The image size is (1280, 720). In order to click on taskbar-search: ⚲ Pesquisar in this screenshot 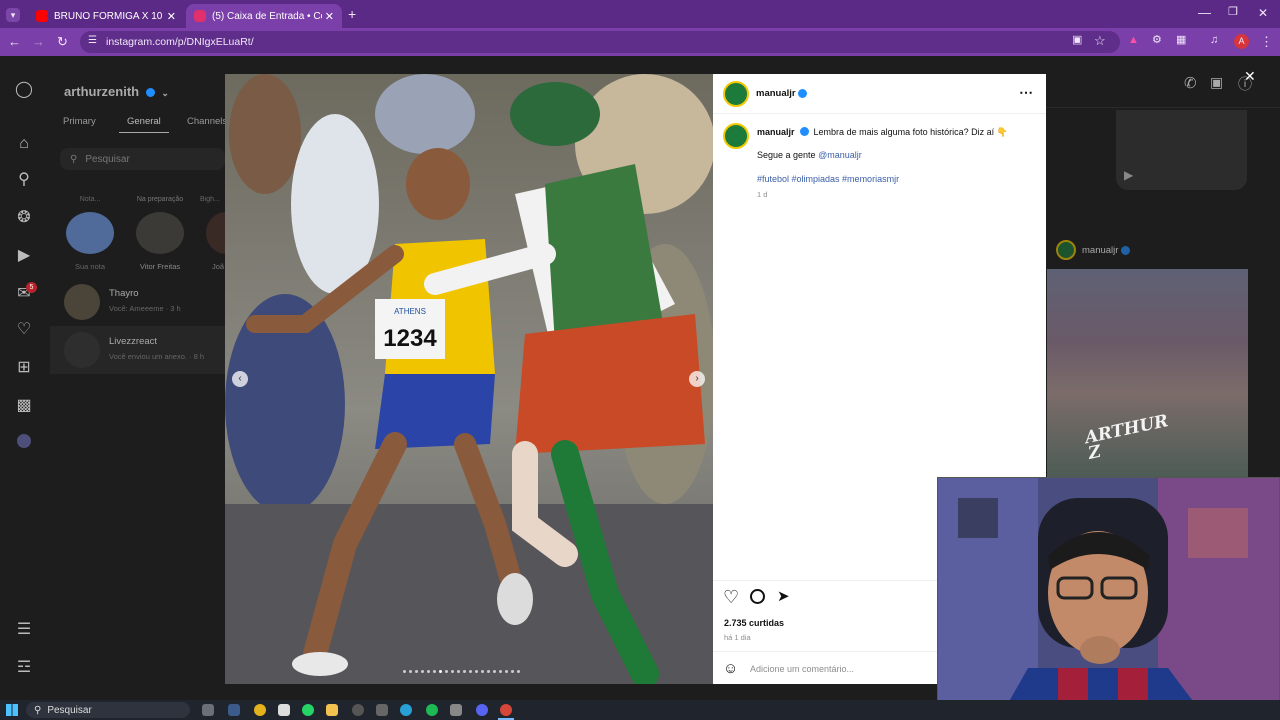, I will do `click(108, 710)`.